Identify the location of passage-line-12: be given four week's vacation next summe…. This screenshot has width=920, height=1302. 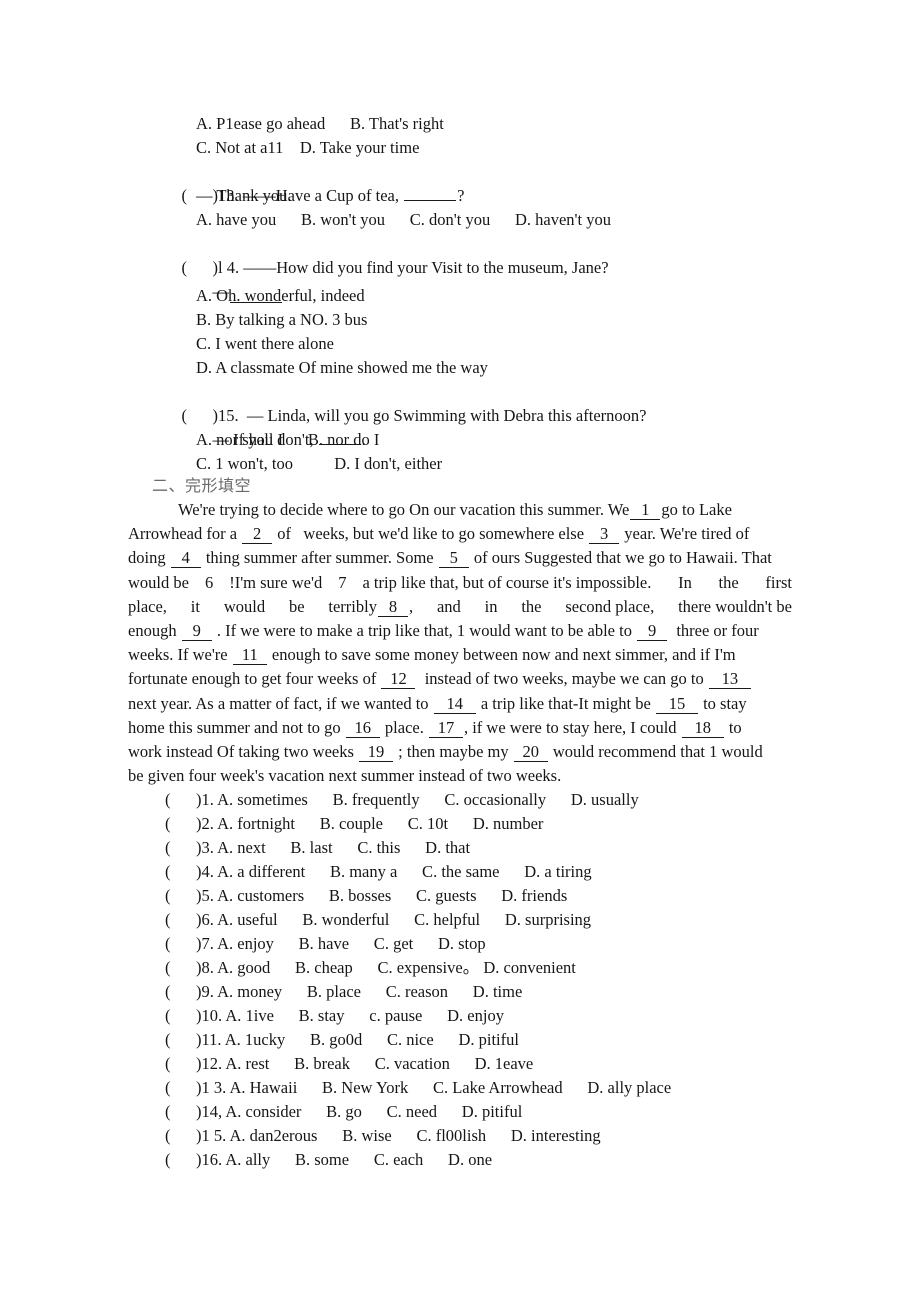
(345, 776).